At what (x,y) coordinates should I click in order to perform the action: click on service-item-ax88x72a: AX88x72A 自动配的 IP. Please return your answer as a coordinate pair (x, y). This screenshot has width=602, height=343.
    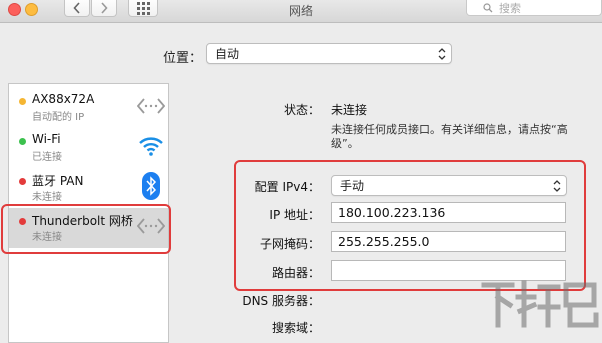
    Looking at the image, I should click on (88, 108).